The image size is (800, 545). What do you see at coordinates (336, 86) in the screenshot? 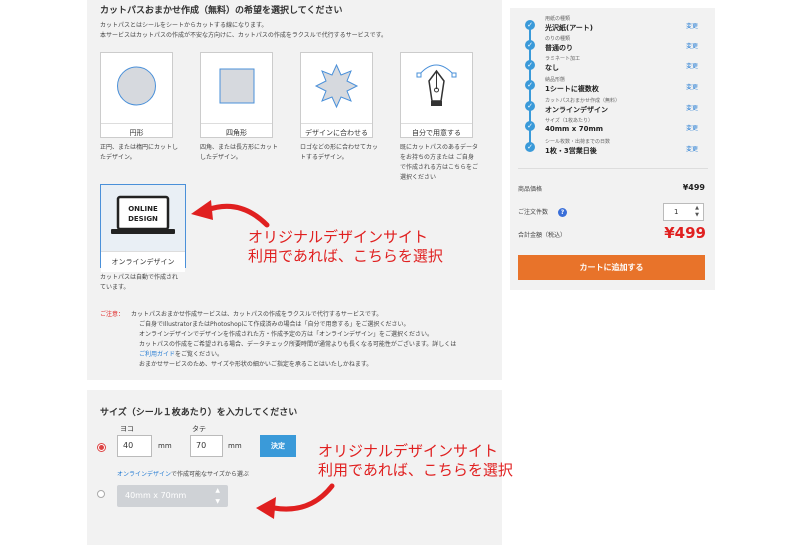
I see `star-shape-icon` at bounding box center [336, 86].